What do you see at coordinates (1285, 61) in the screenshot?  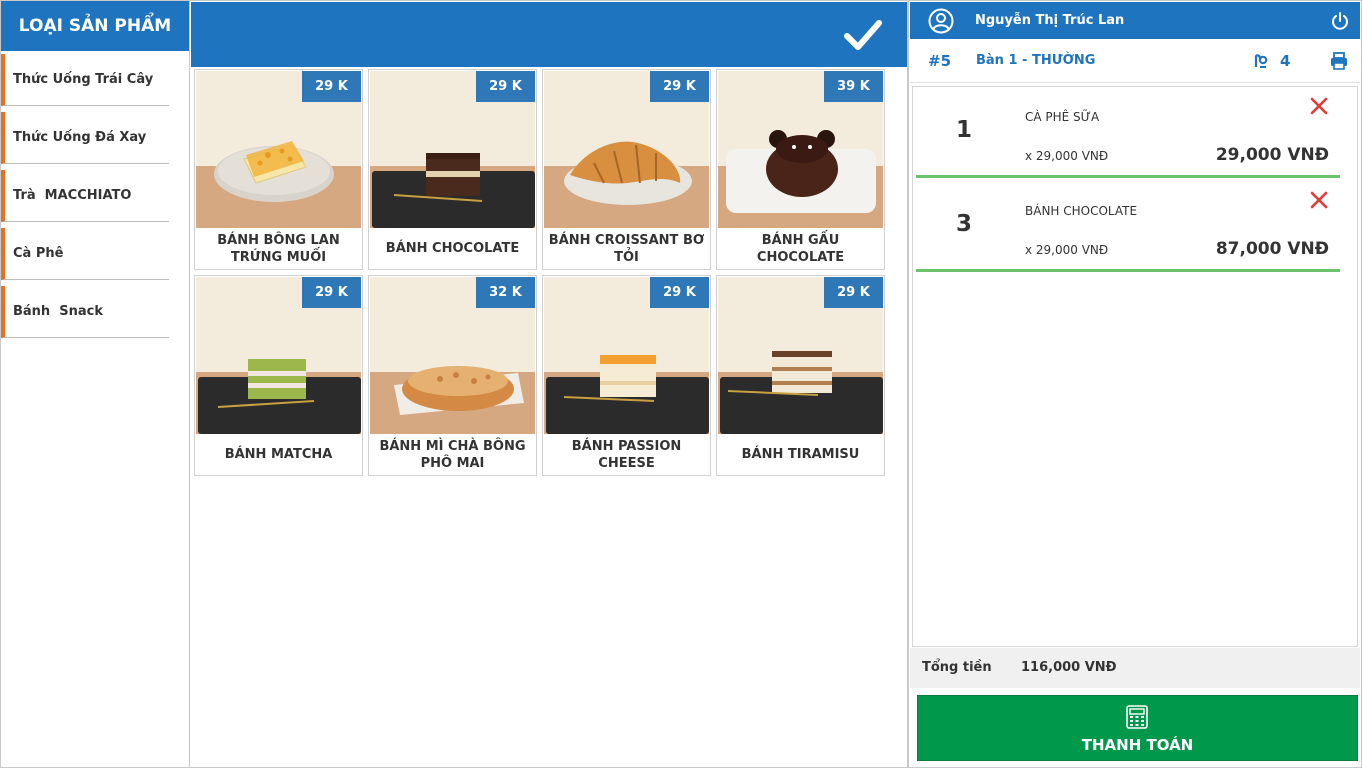 I see `guest-count: 4` at bounding box center [1285, 61].